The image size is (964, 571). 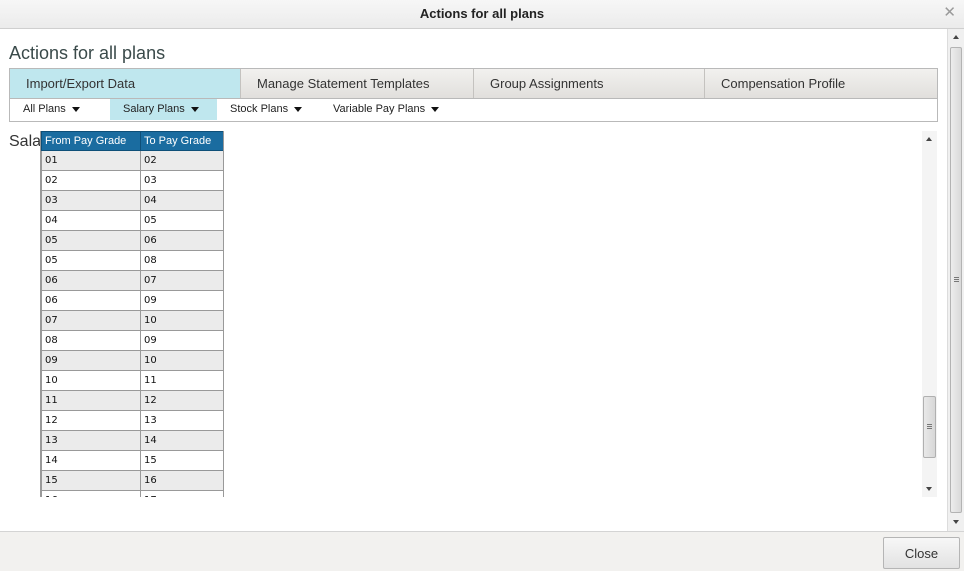 What do you see at coordinates (91, 180) in the screenshot?
I see `from-pay-grade-cell: 02` at bounding box center [91, 180].